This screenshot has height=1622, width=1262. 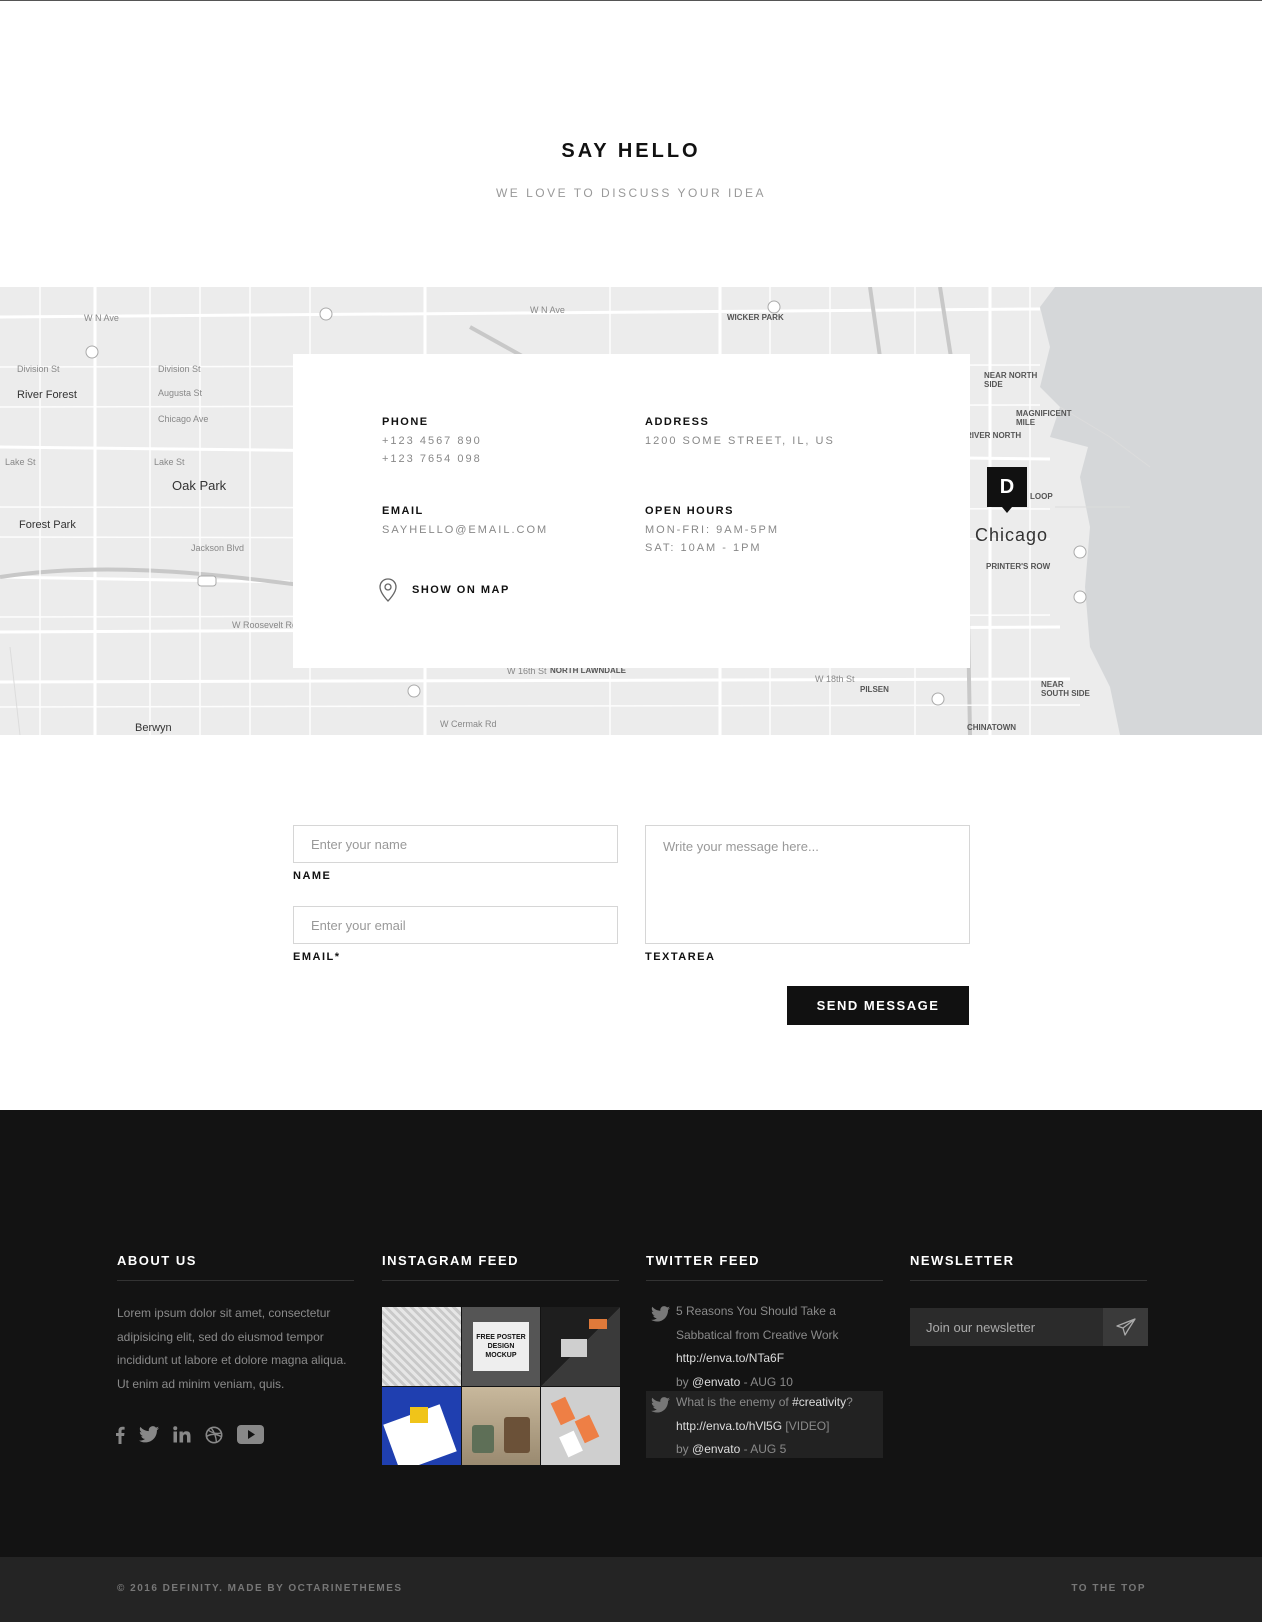 I want to click on email-input, so click(x=455, y=925).